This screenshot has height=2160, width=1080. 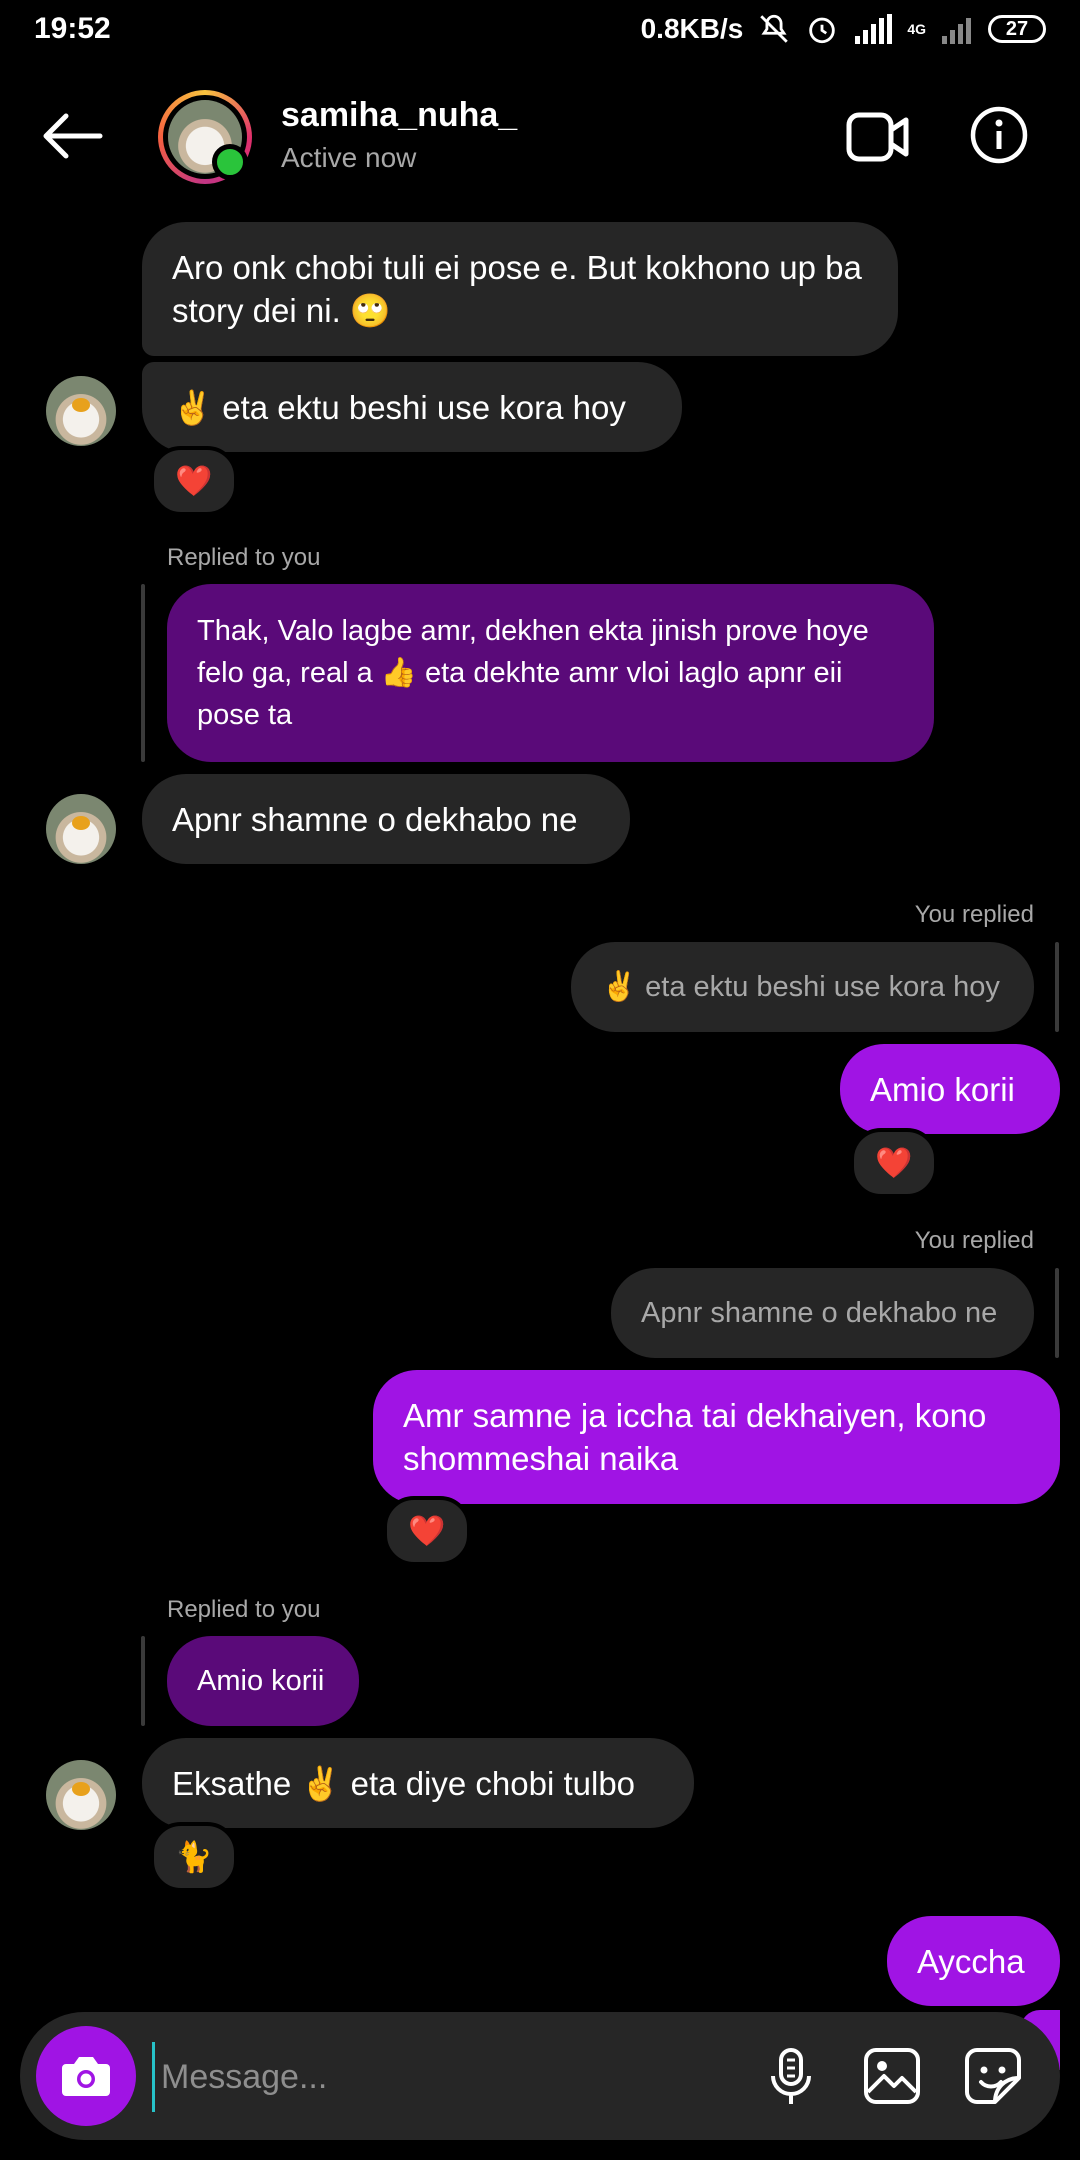 I want to click on microphone-icon, so click(x=791, y=2076).